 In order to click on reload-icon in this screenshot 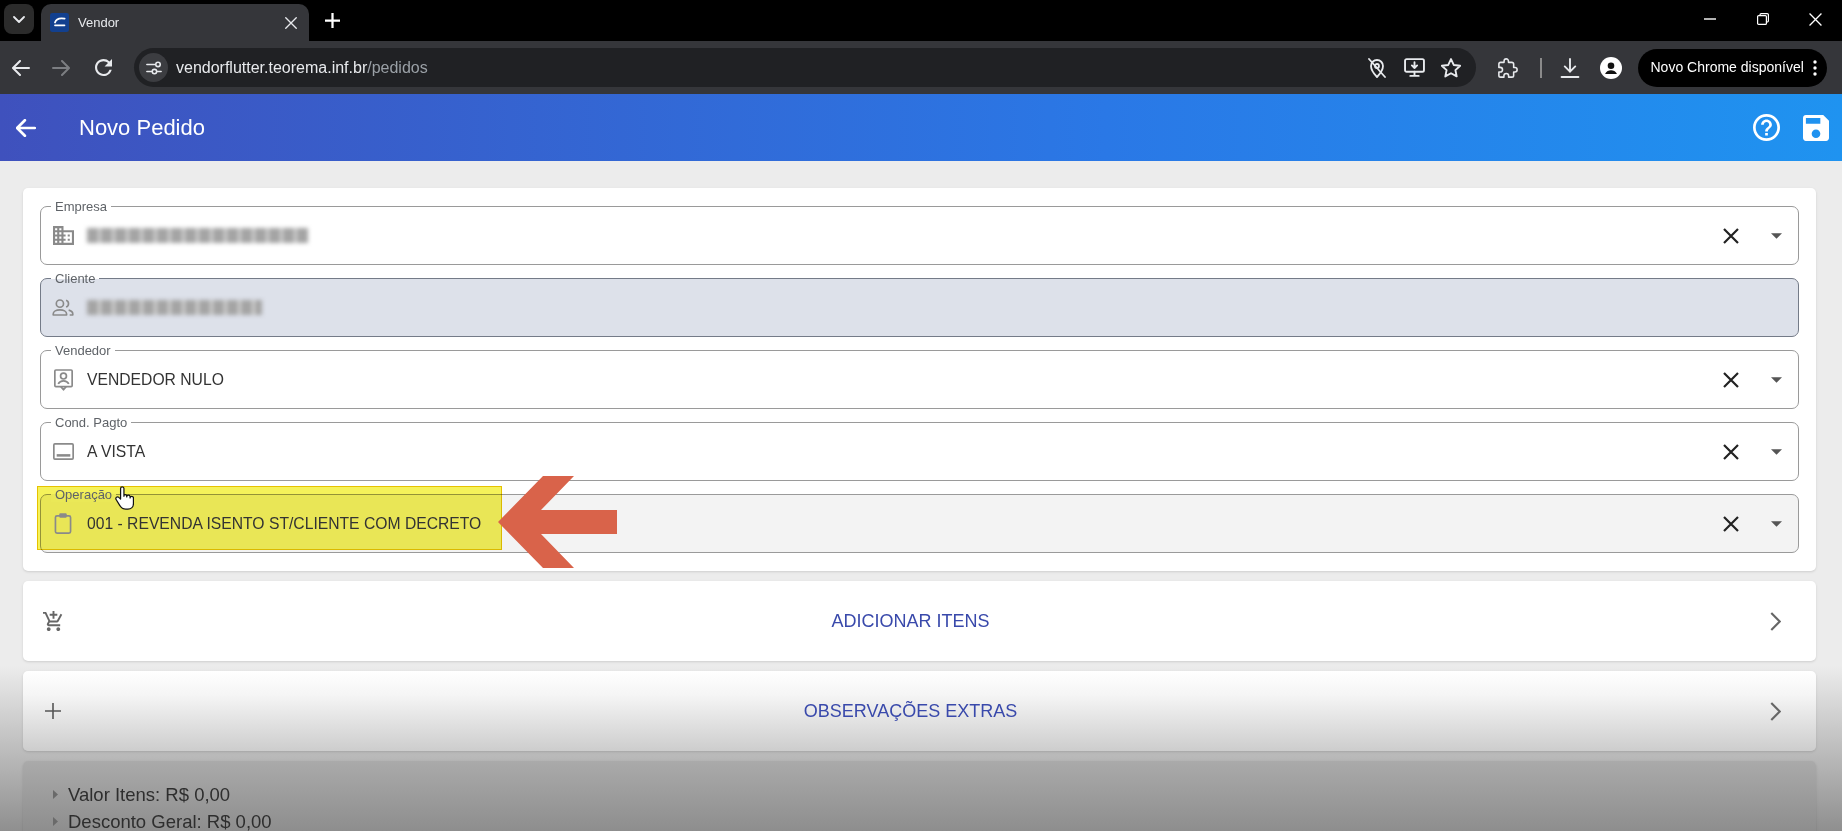, I will do `click(103, 67)`.